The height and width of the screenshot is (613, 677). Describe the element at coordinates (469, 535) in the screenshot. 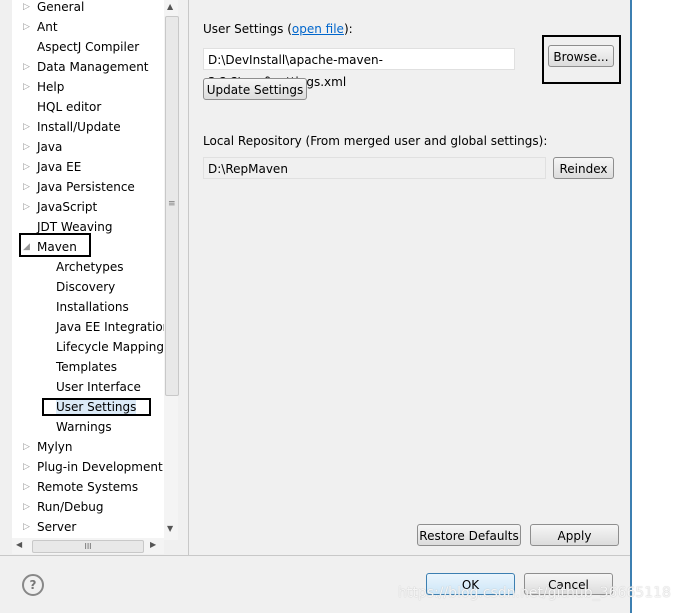

I see `restore-defaults-button: Restore Defaults` at that location.